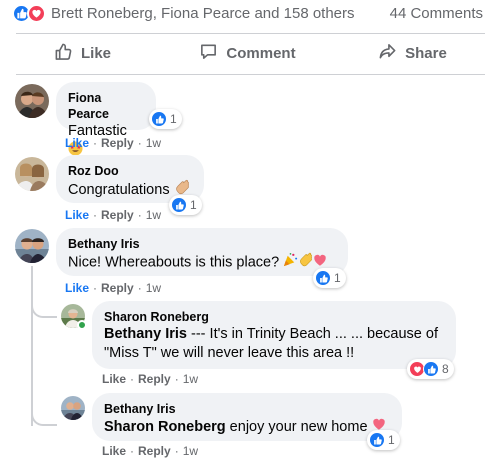 This screenshot has height=463, width=495. What do you see at coordinates (305, 262) in the screenshot?
I see `clapping-hands-icon` at bounding box center [305, 262].